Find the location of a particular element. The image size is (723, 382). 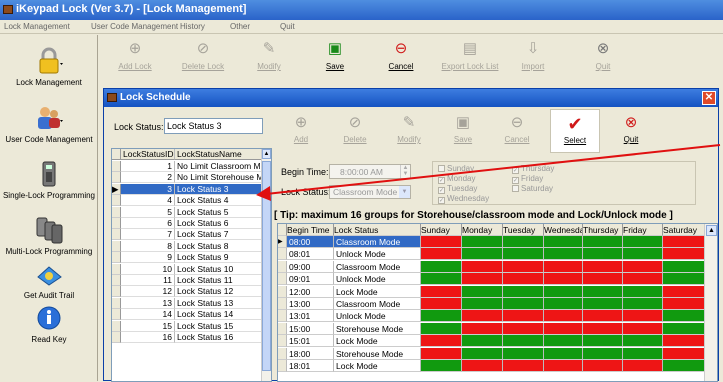

menu-user-code-management: User Code Management is located at coordinates (134, 26).